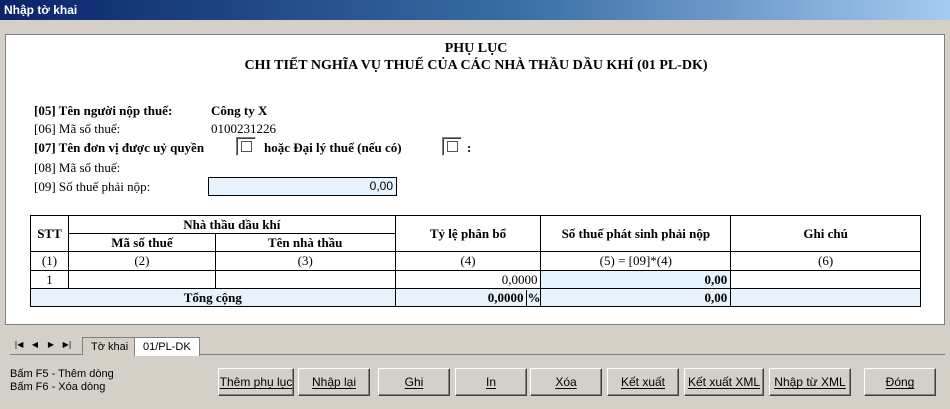 This screenshot has width=950, height=409. I want to click on appendix-title: PHỤ LỤC, so click(476, 48).